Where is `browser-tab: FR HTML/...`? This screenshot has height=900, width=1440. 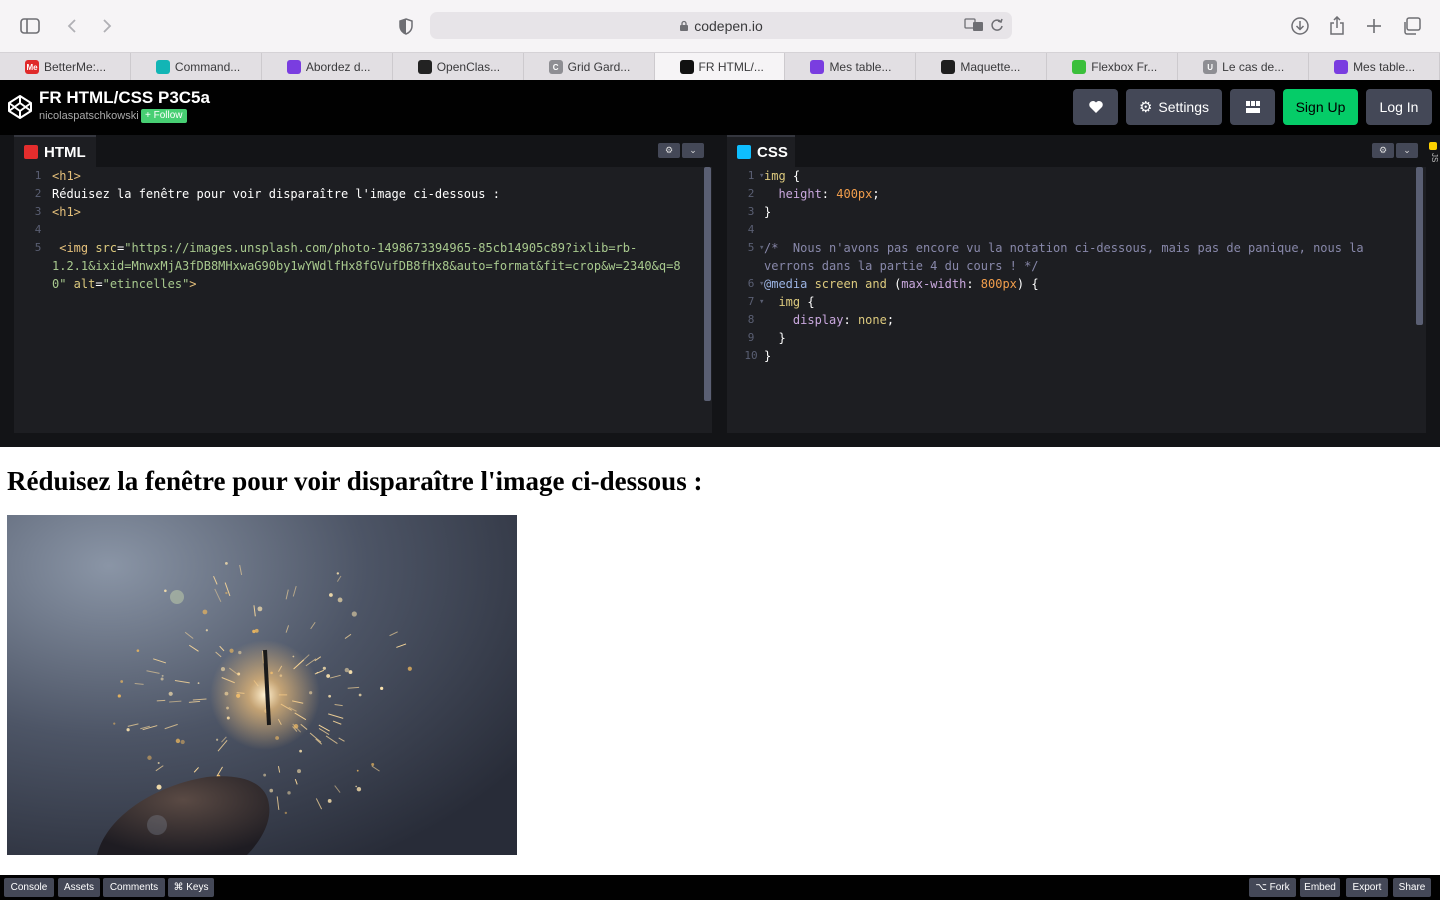
browser-tab: FR HTML/... is located at coordinates (720, 67).